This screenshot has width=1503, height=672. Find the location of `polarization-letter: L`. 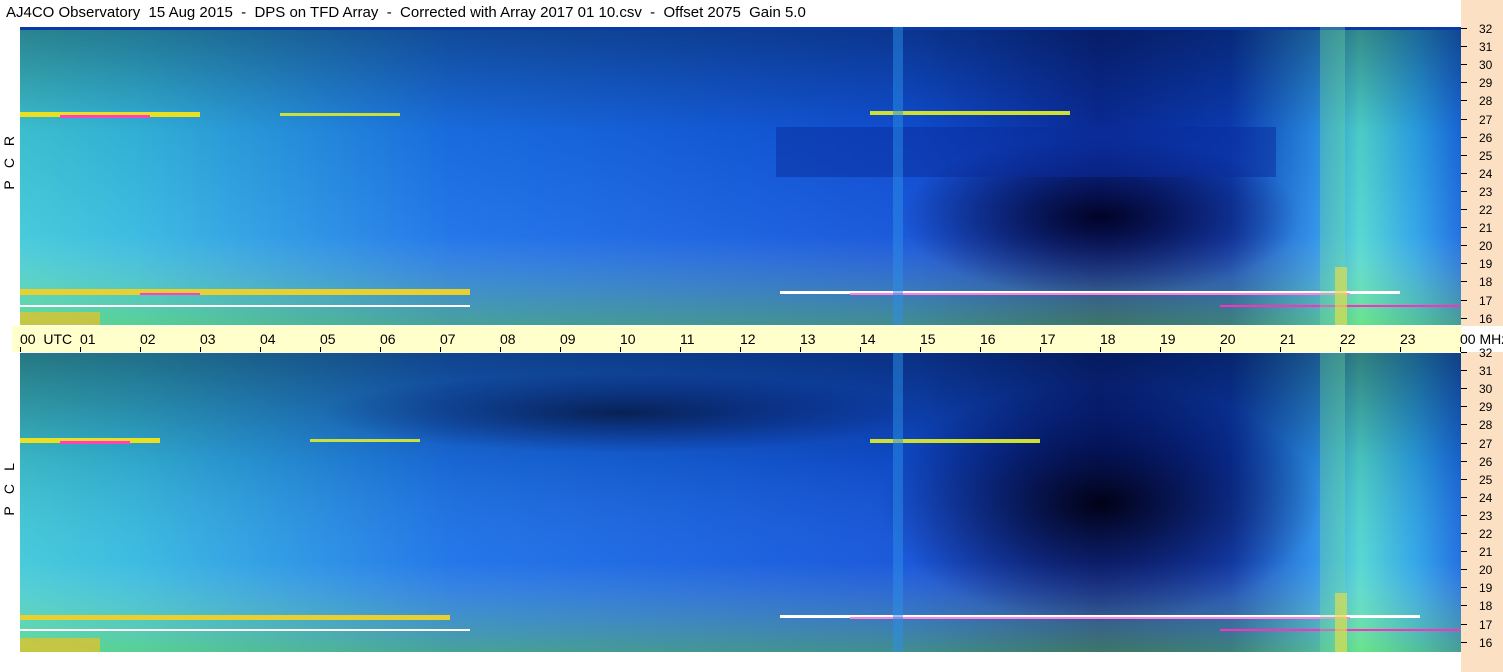

polarization-letter: L is located at coordinates (9, 467).